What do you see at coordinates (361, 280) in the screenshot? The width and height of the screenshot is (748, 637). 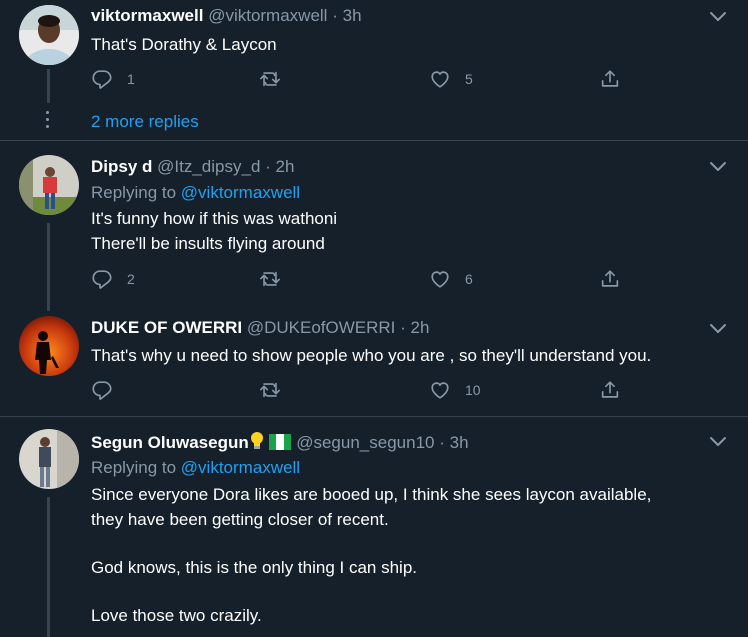 I see `tweet-actions: 2 6` at bounding box center [361, 280].